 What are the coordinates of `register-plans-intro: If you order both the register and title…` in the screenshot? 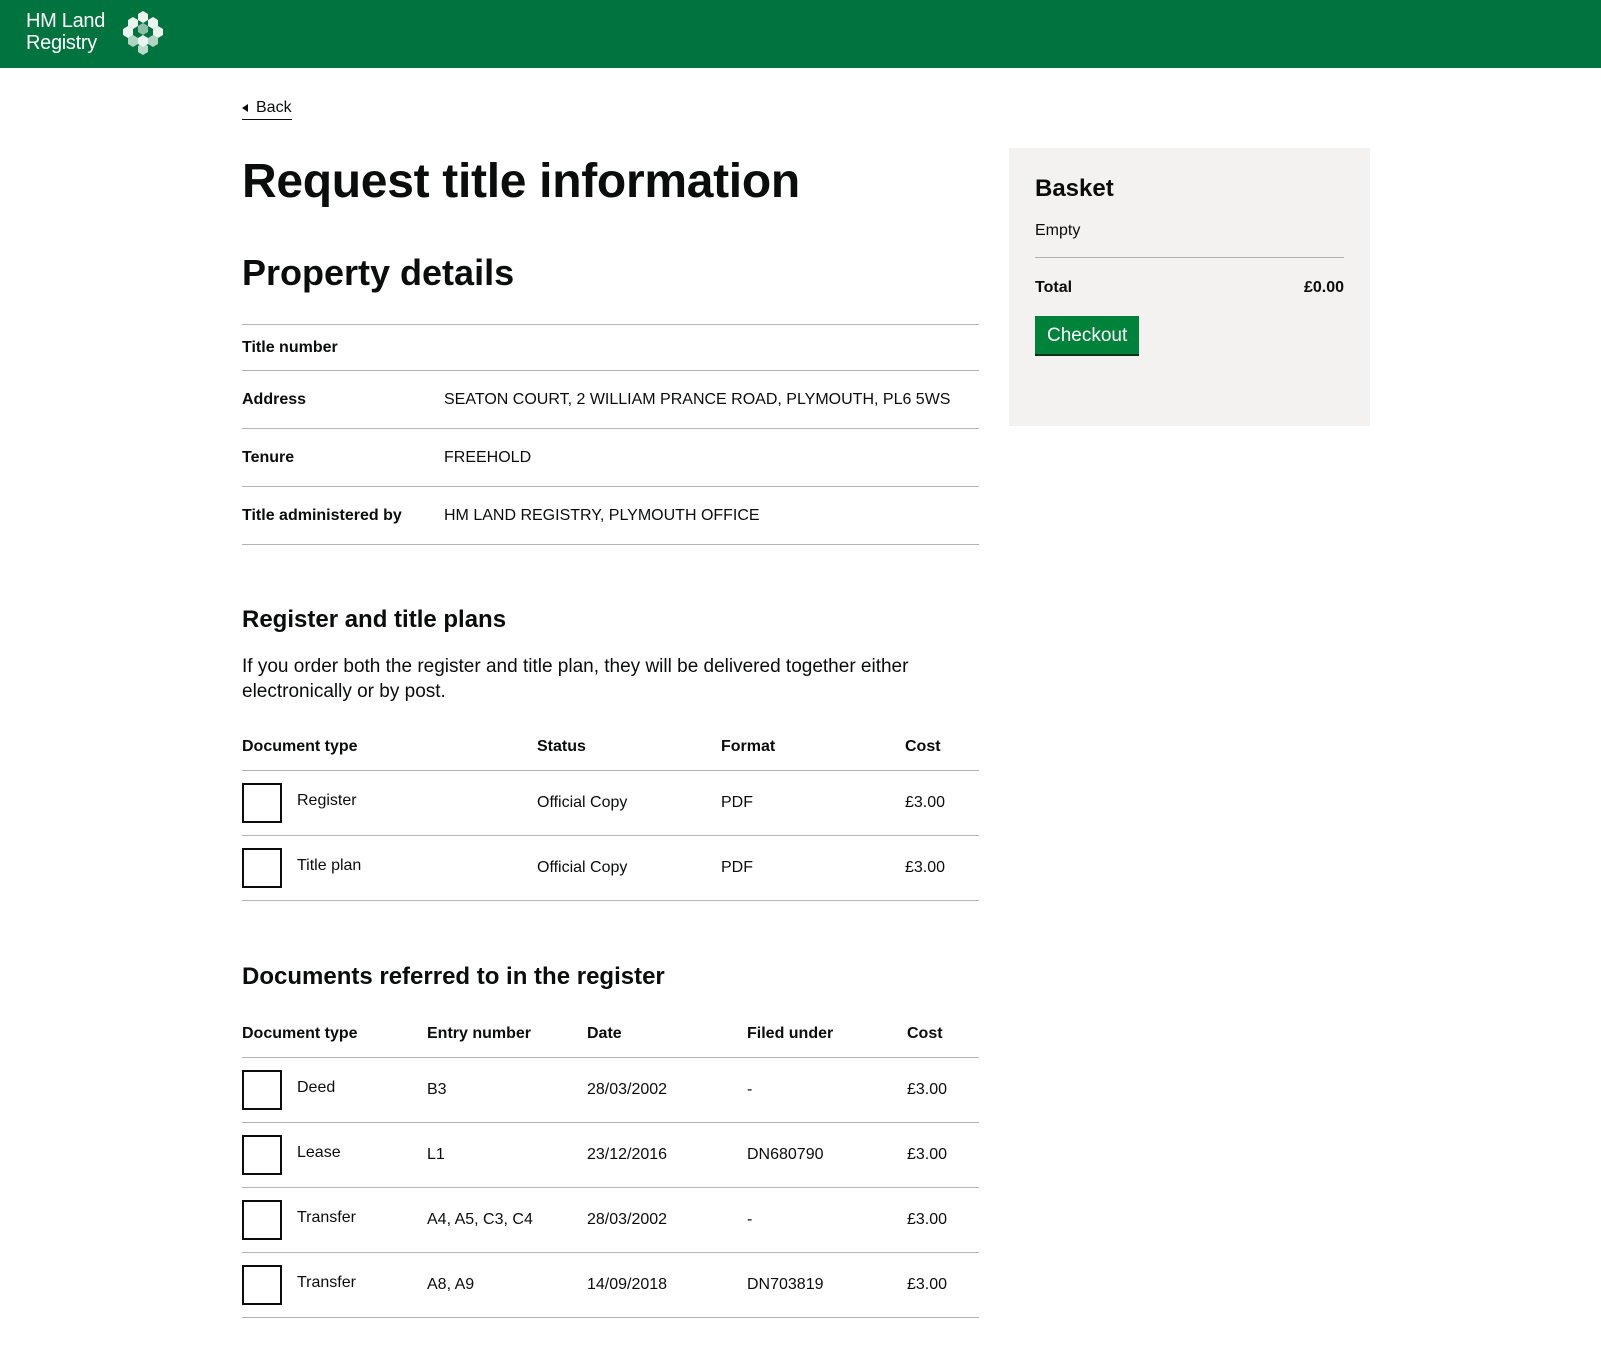 It's located at (575, 679).